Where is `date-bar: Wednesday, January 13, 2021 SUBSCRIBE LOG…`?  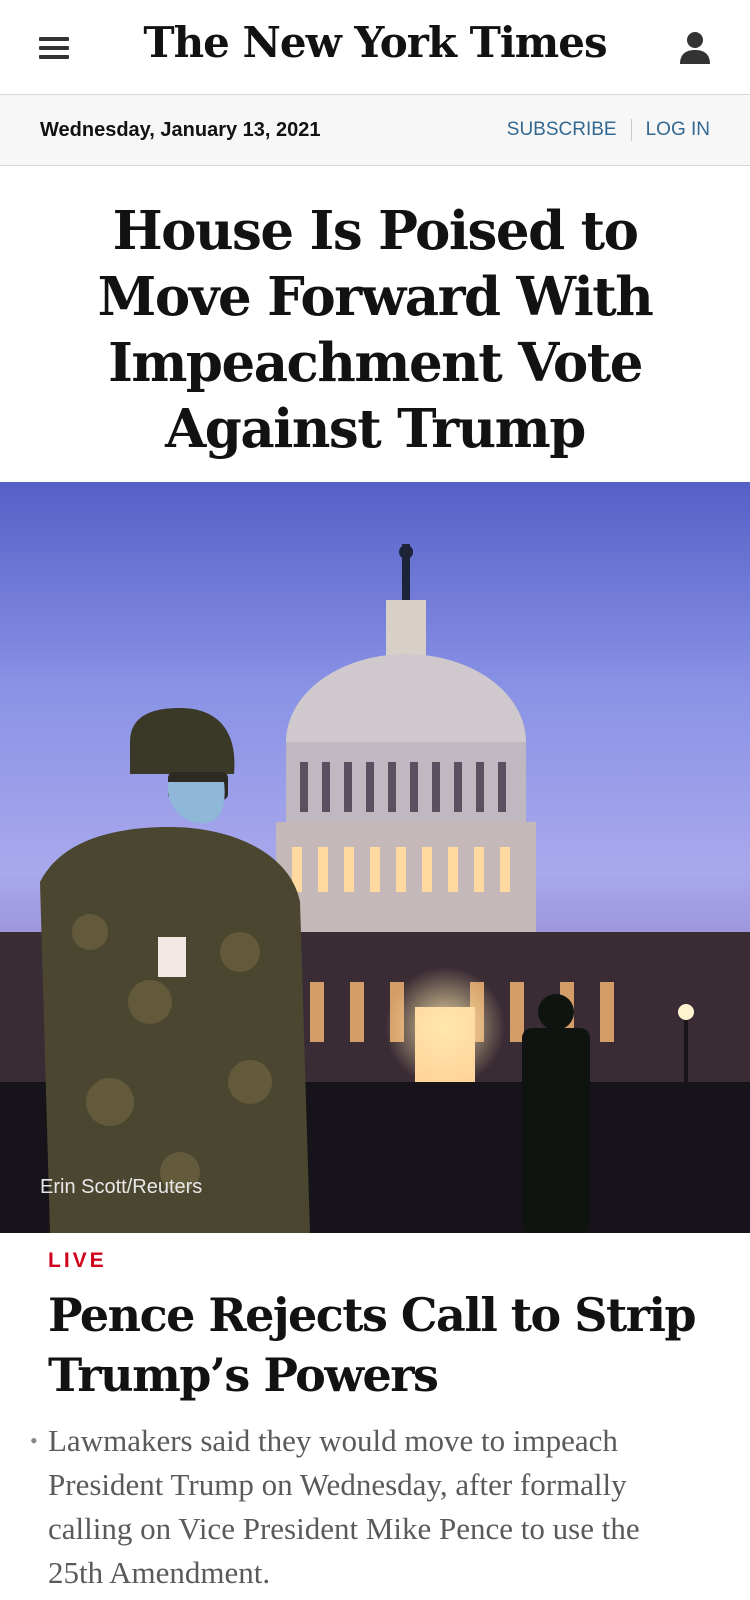
date-bar: Wednesday, January 13, 2021 SUBSCRIBE LOG… is located at coordinates (375, 130).